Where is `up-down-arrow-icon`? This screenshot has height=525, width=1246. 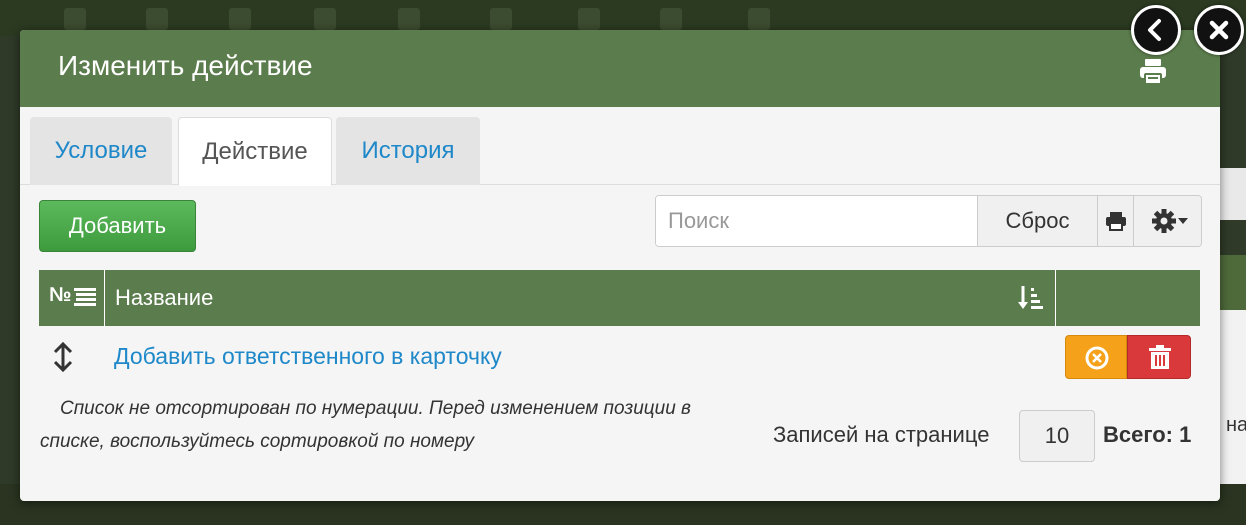
up-down-arrow-icon is located at coordinates (63, 359).